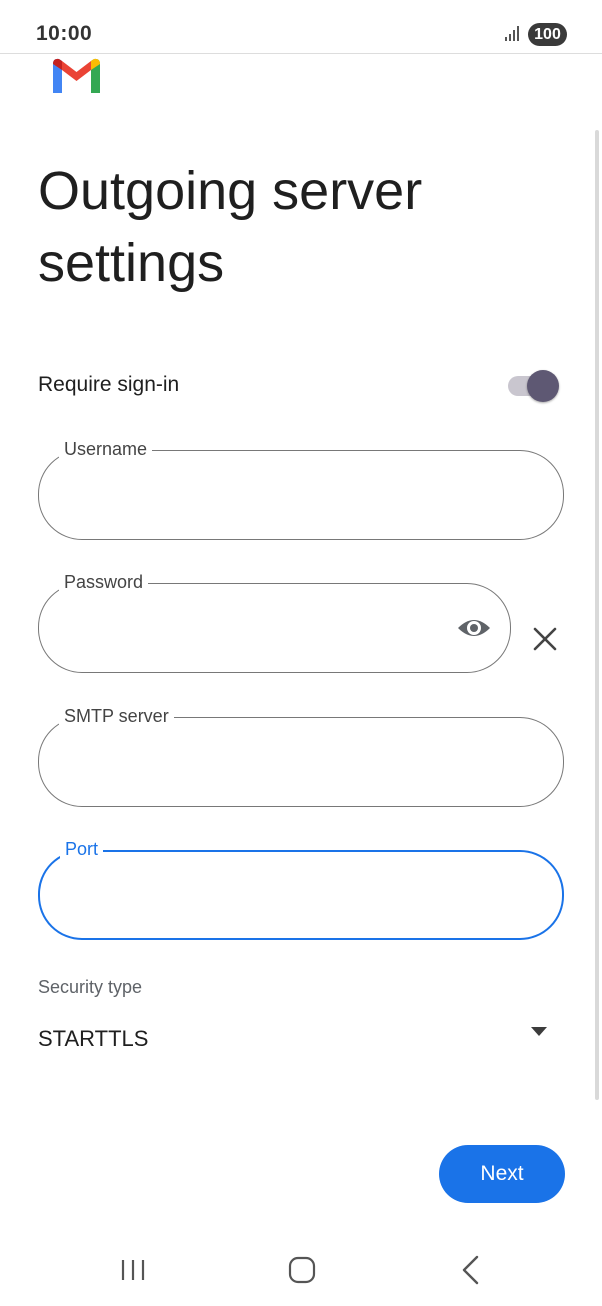 This screenshot has width=602, height=1306. I want to click on navigation-bar, so click(301, 1269).